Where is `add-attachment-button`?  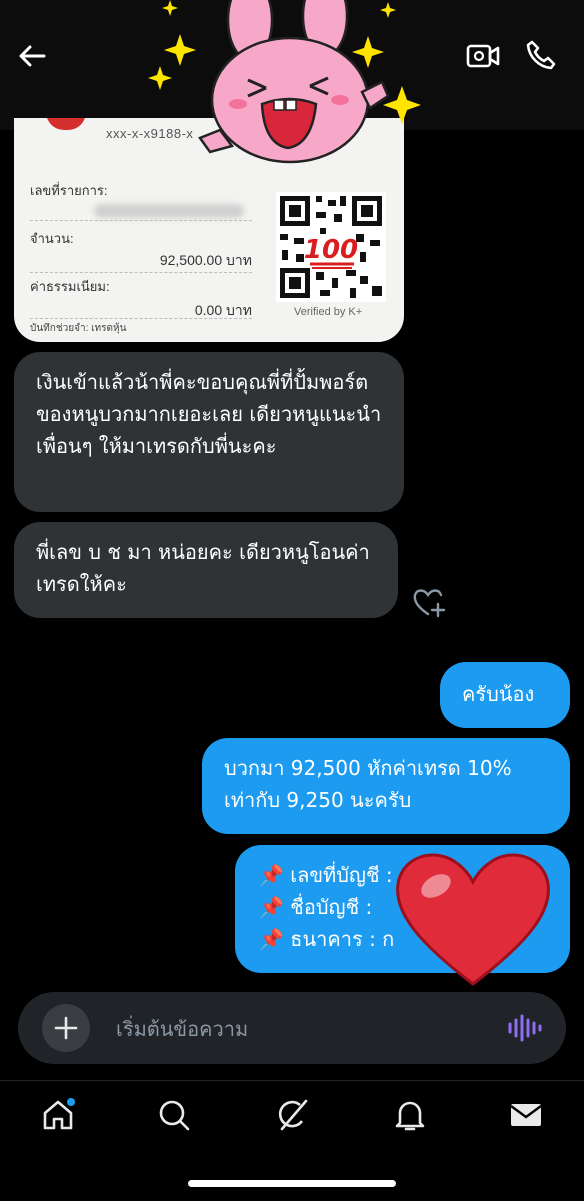 add-attachment-button is located at coordinates (66, 1028).